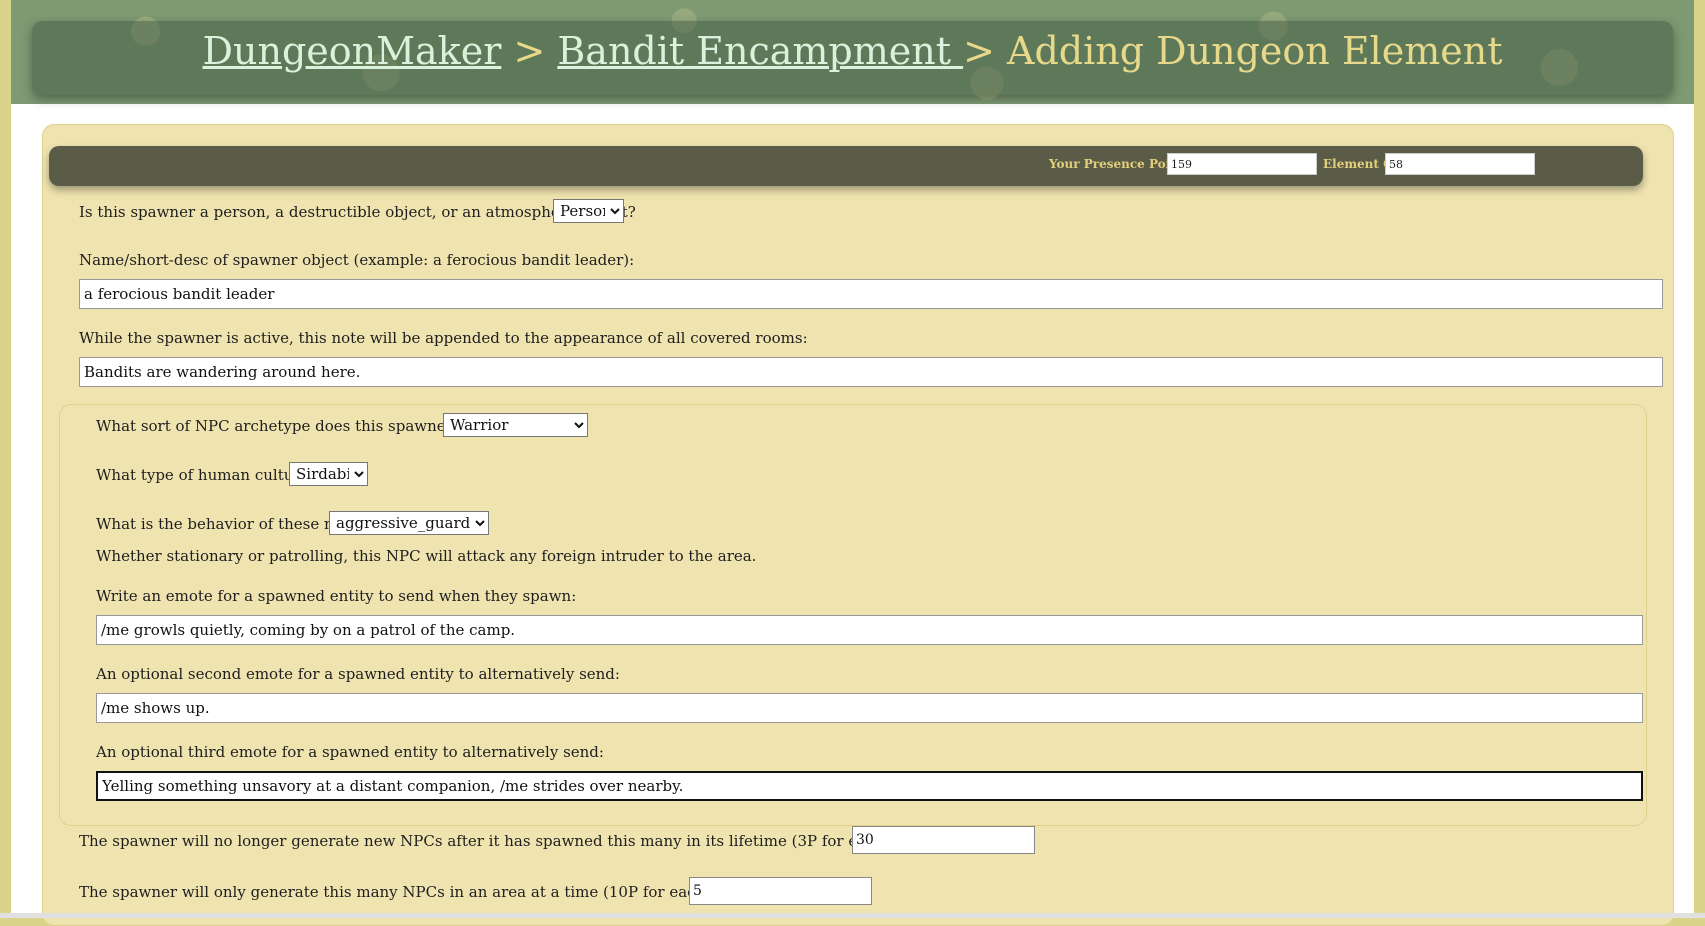  What do you see at coordinates (871, 372) in the screenshot?
I see `room-note-input` at bounding box center [871, 372].